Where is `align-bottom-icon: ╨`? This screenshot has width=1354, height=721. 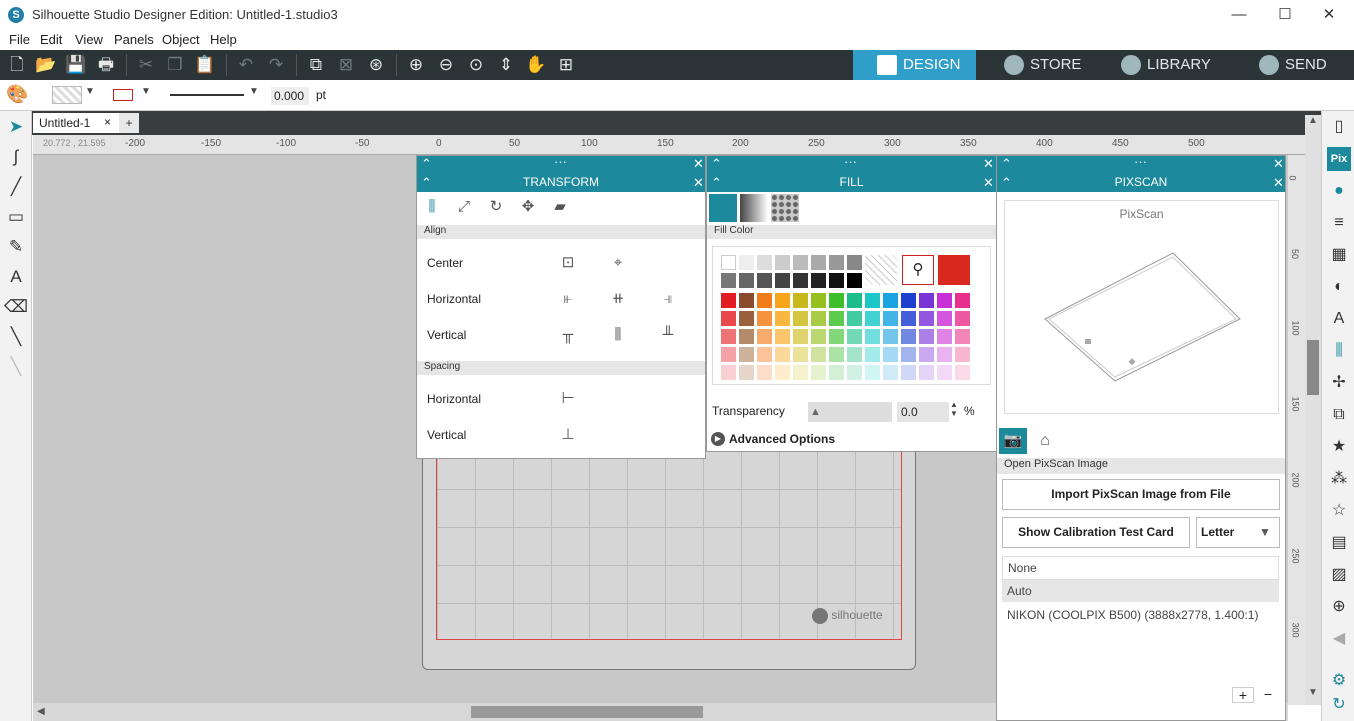 align-bottom-icon: ╨ is located at coordinates (668, 335).